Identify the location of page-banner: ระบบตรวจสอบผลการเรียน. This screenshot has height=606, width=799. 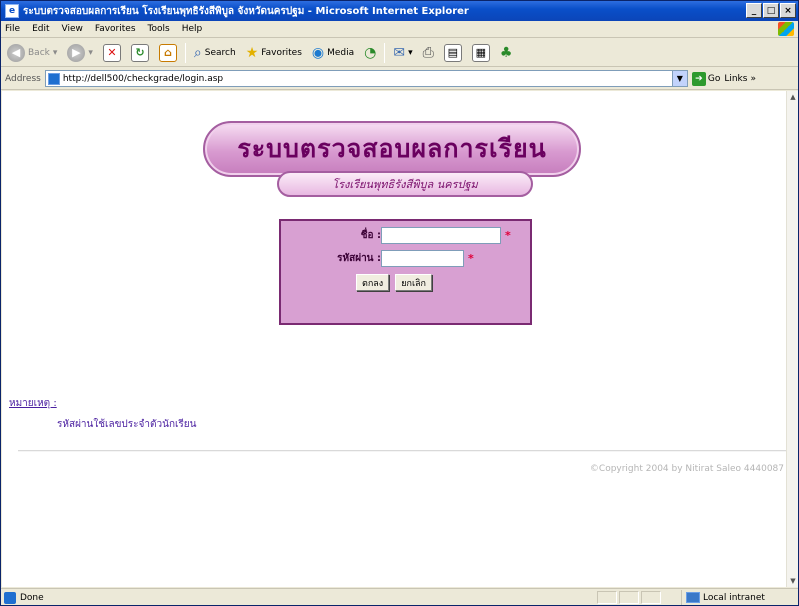
(392, 149).